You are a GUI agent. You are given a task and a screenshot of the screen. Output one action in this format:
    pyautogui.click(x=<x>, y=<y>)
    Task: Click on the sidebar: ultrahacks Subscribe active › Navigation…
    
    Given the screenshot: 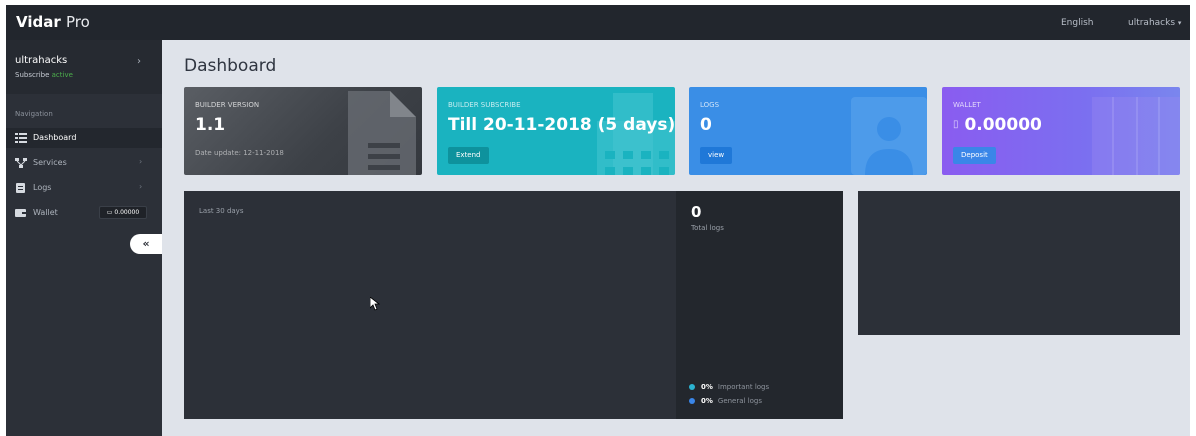 What is the action you would take?
    pyautogui.click(x=84, y=238)
    